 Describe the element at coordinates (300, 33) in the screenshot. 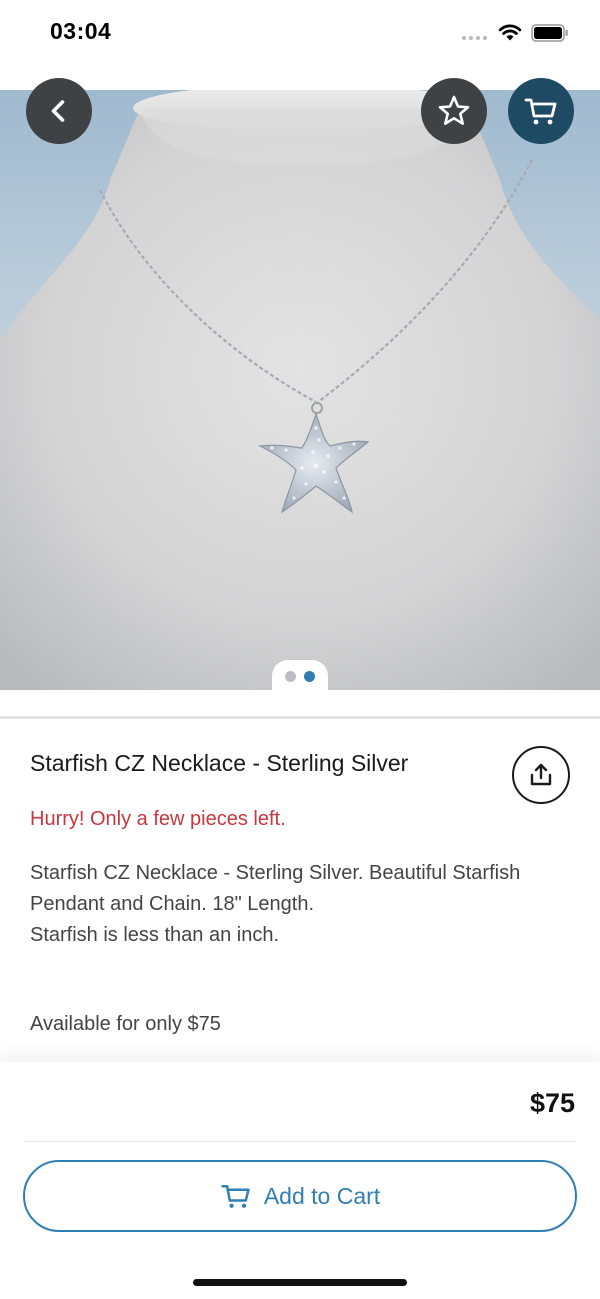

I see `status-bar: 03:04` at that location.